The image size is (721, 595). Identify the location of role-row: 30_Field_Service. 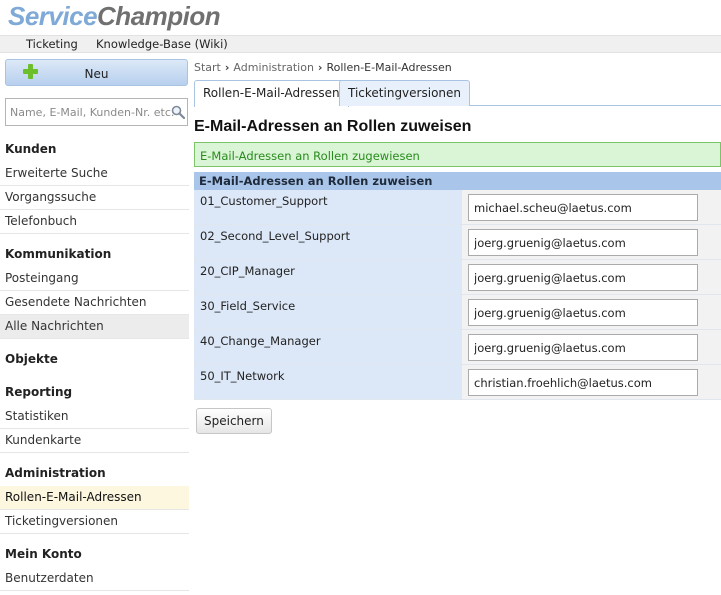
(457, 312).